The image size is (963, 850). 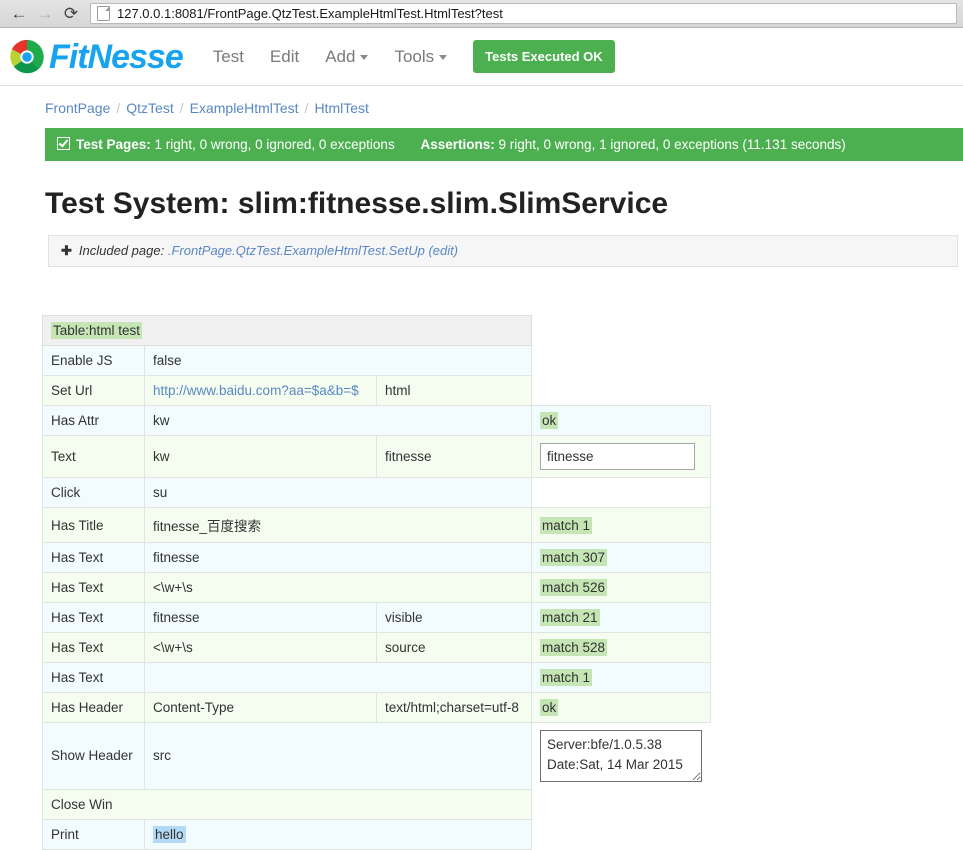 I want to click on check-icon, so click(x=63, y=143).